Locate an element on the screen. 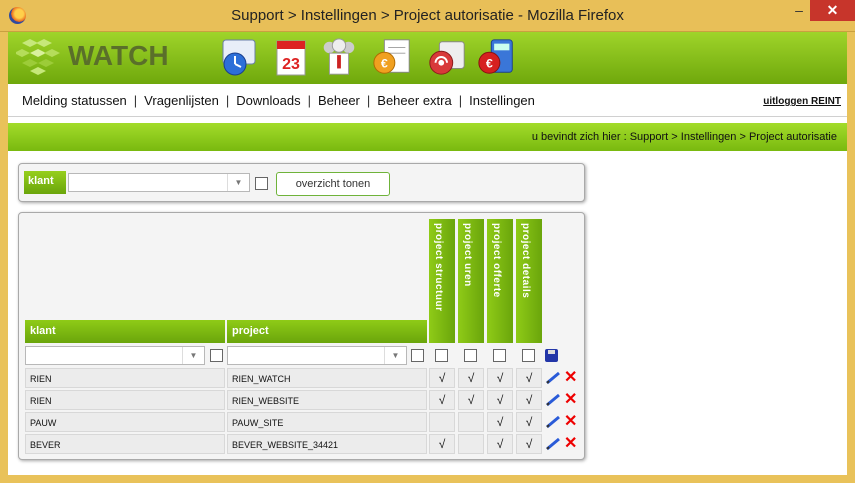  overzicht-tonen-button: overzicht tonen is located at coordinates (333, 184).